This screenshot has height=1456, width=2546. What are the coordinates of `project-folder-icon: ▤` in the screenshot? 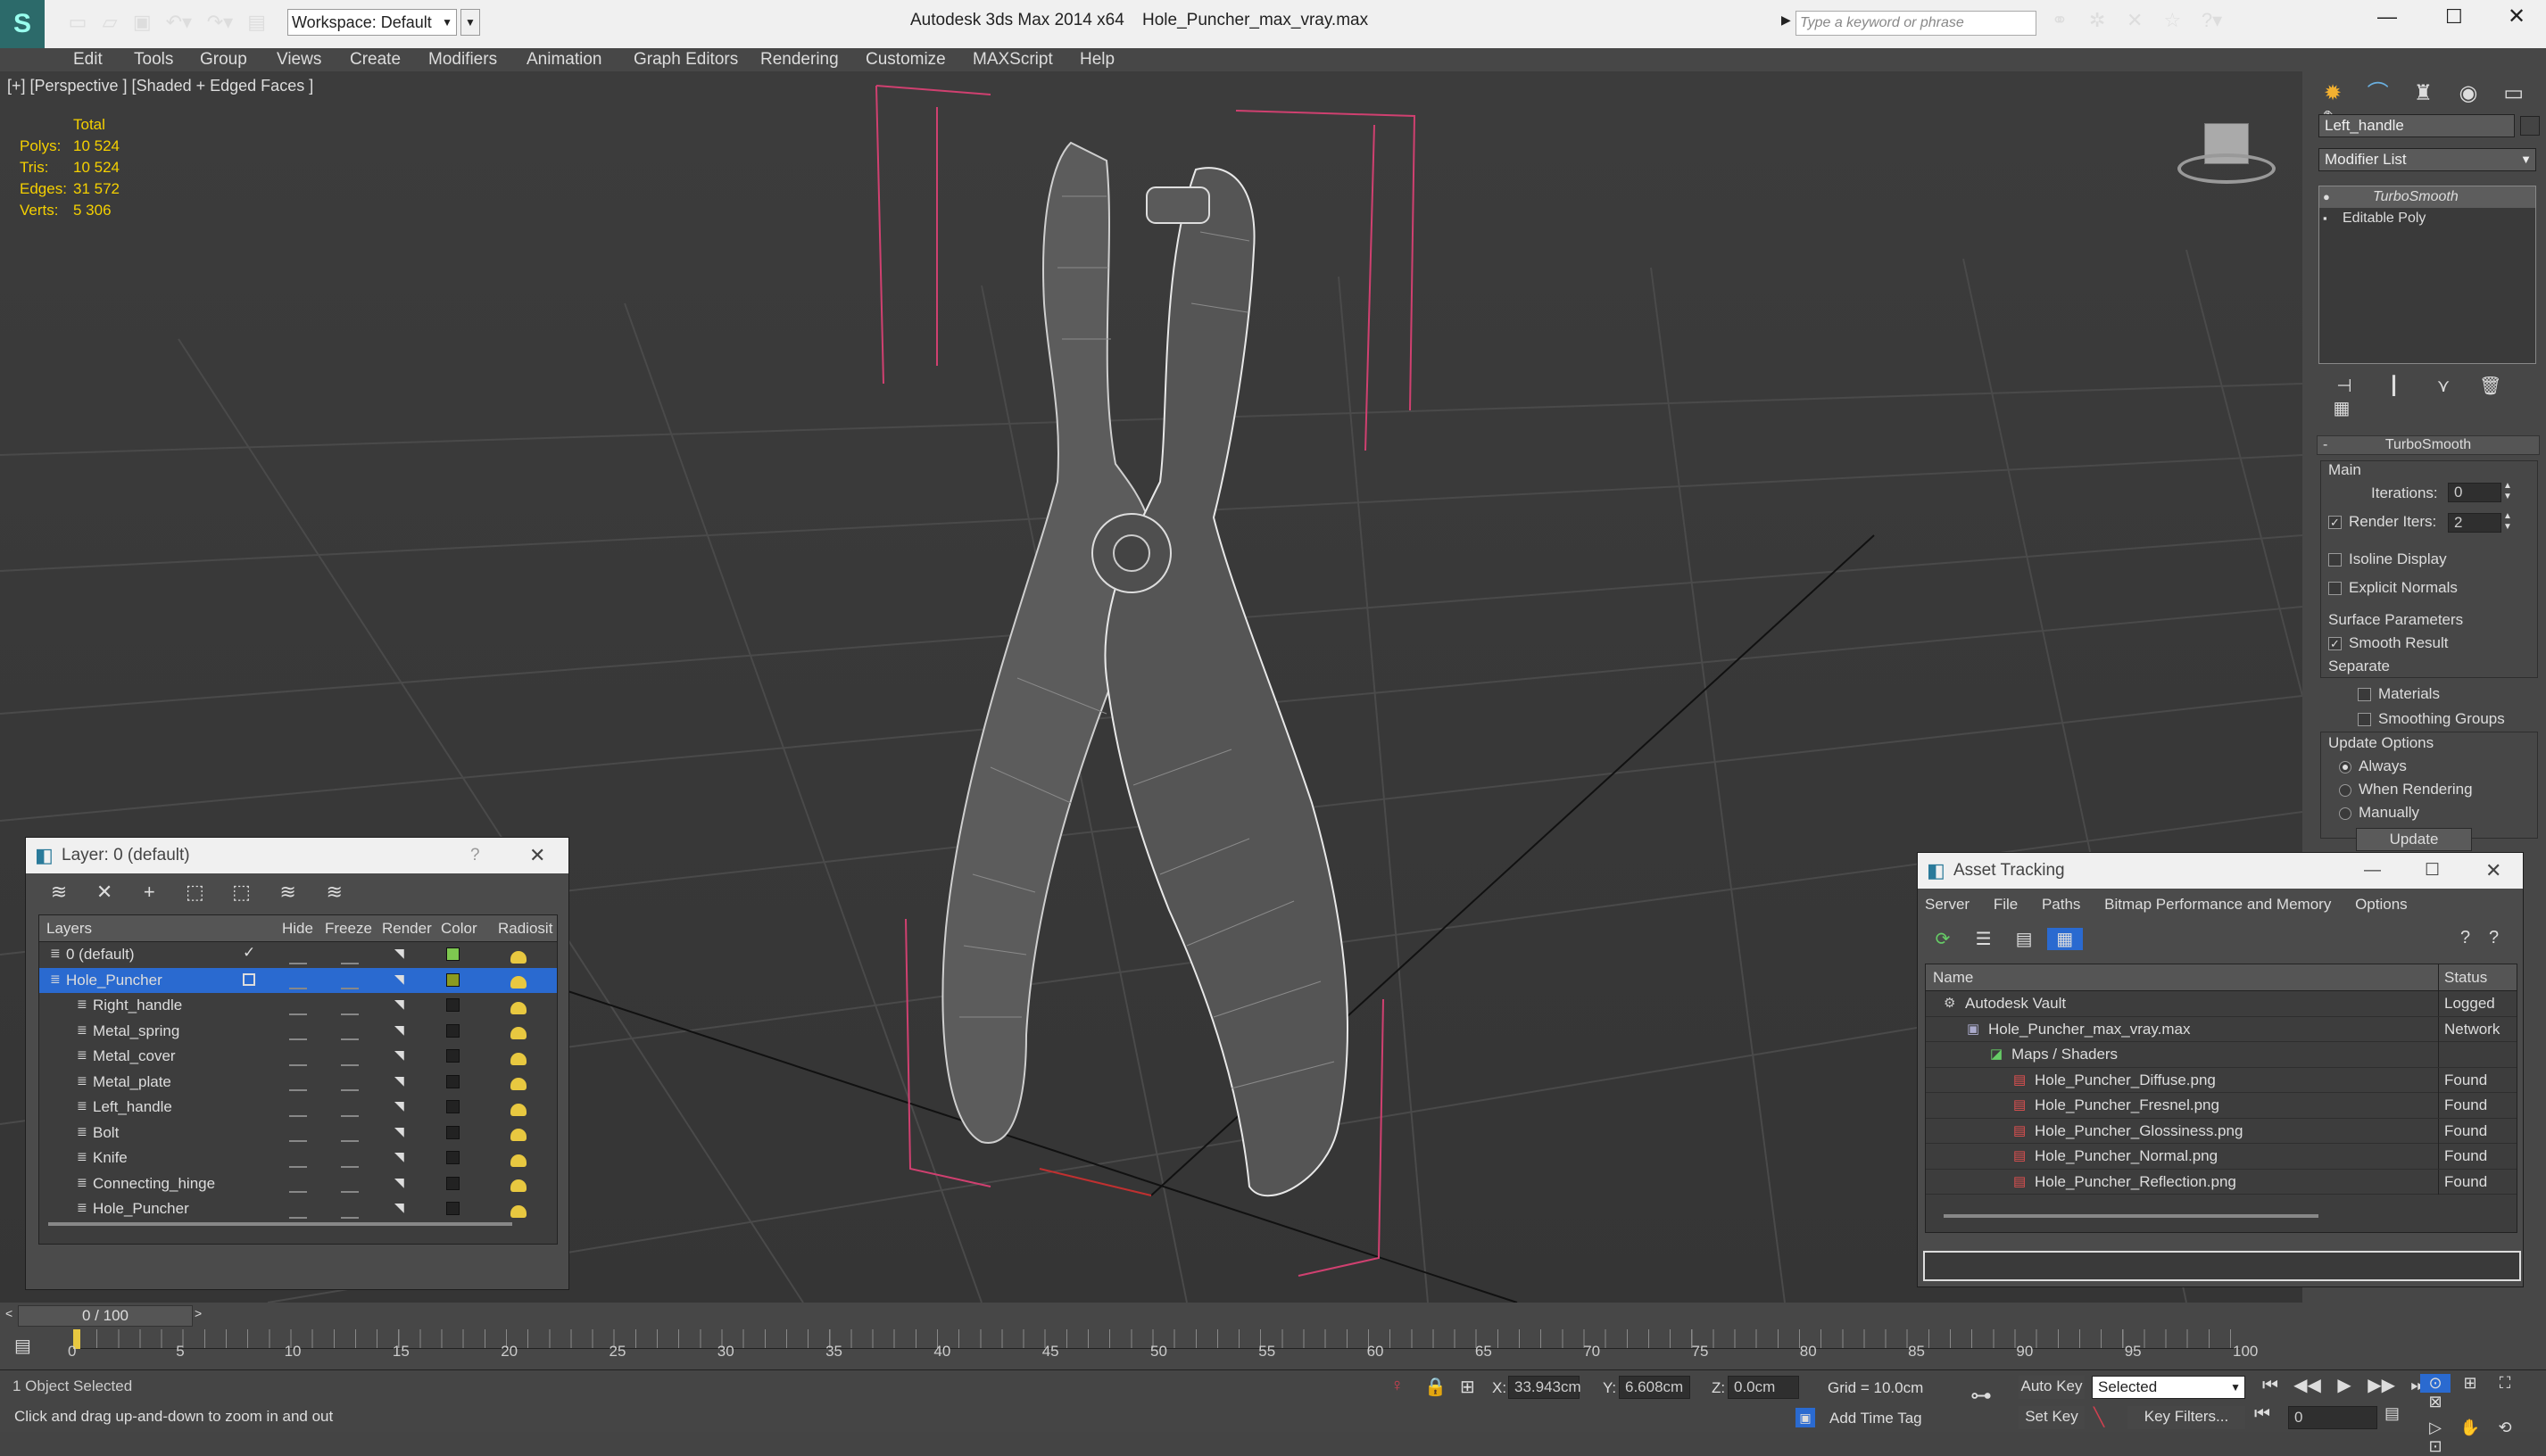 It's located at (257, 22).